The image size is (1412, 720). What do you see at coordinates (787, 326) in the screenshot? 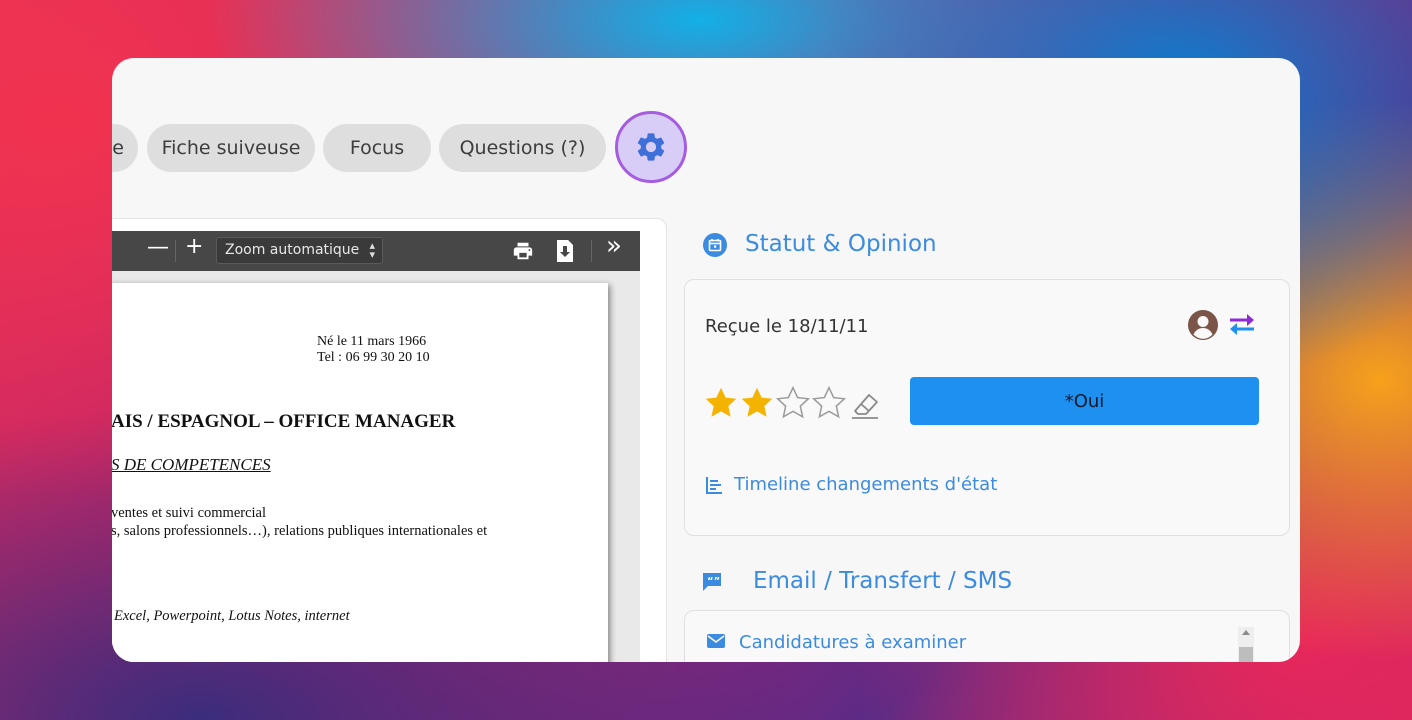
I see `received-date: Reçue le 18/11/11` at bounding box center [787, 326].